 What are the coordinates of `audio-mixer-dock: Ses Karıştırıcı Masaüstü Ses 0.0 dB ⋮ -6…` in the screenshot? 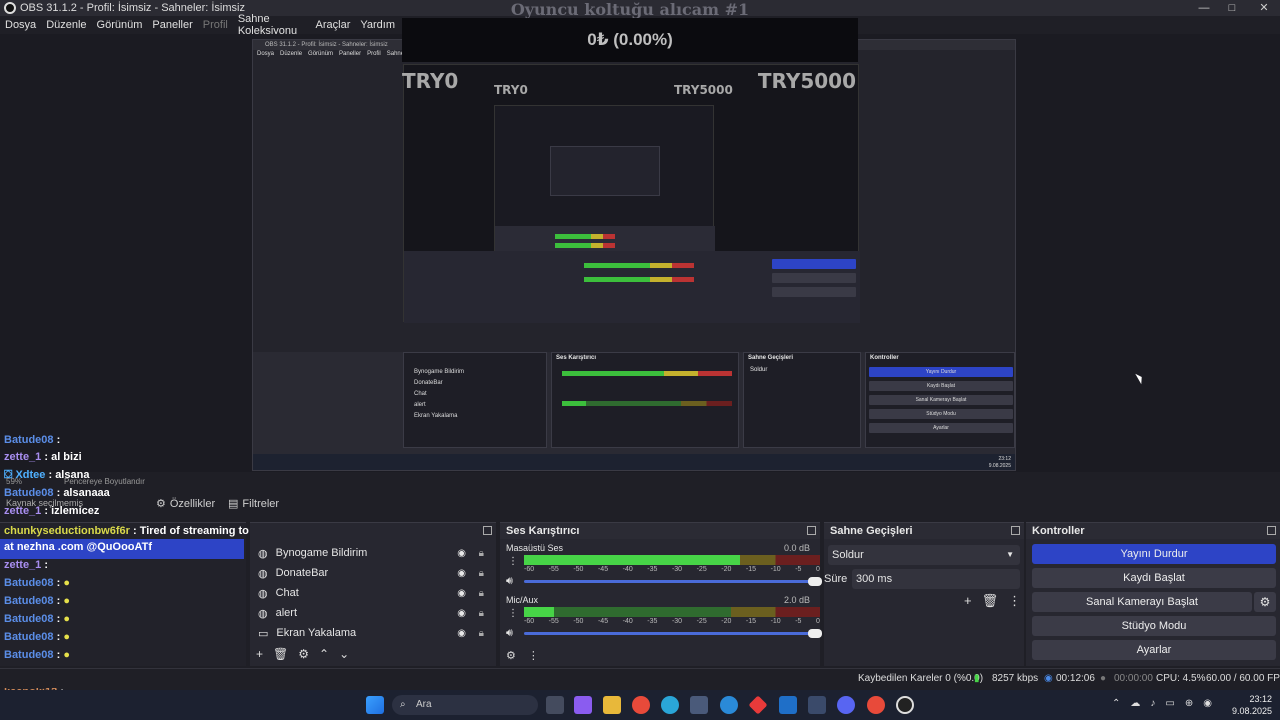 It's located at (661, 594).